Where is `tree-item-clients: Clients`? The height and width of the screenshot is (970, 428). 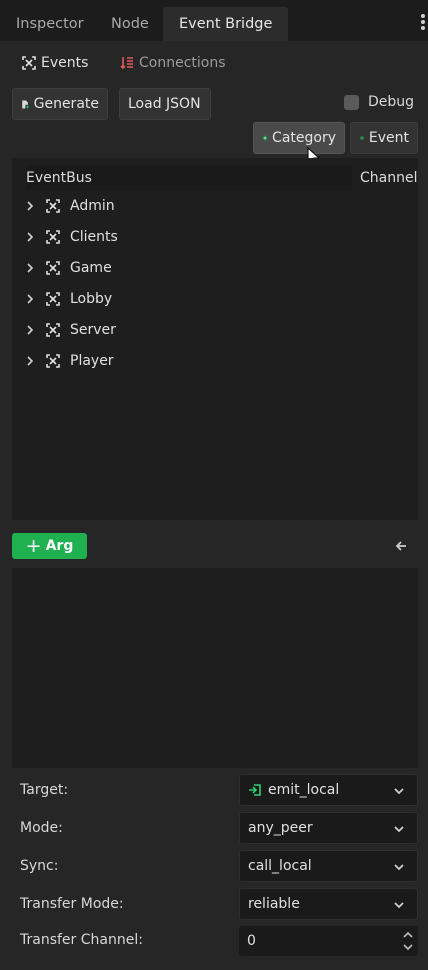
tree-item-clients: Clients is located at coordinates (71, 237).